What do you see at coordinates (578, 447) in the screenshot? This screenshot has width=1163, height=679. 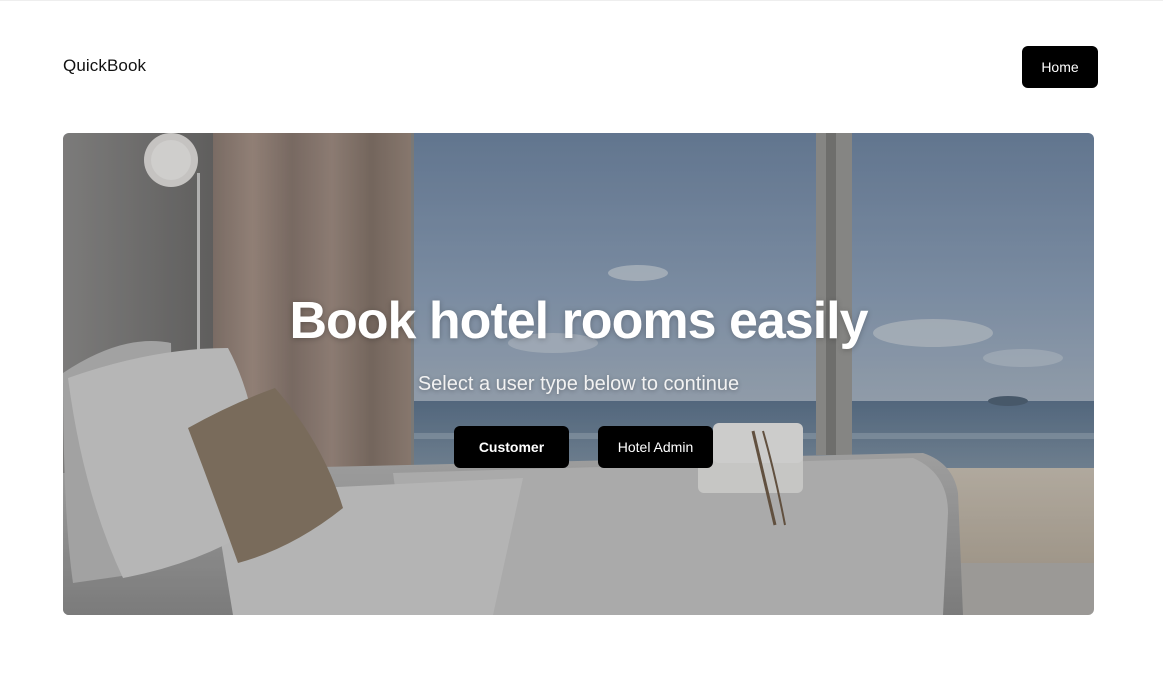 I see `user-type-buttons: Customer Hotel Admin` at bounding box center [578, 447].